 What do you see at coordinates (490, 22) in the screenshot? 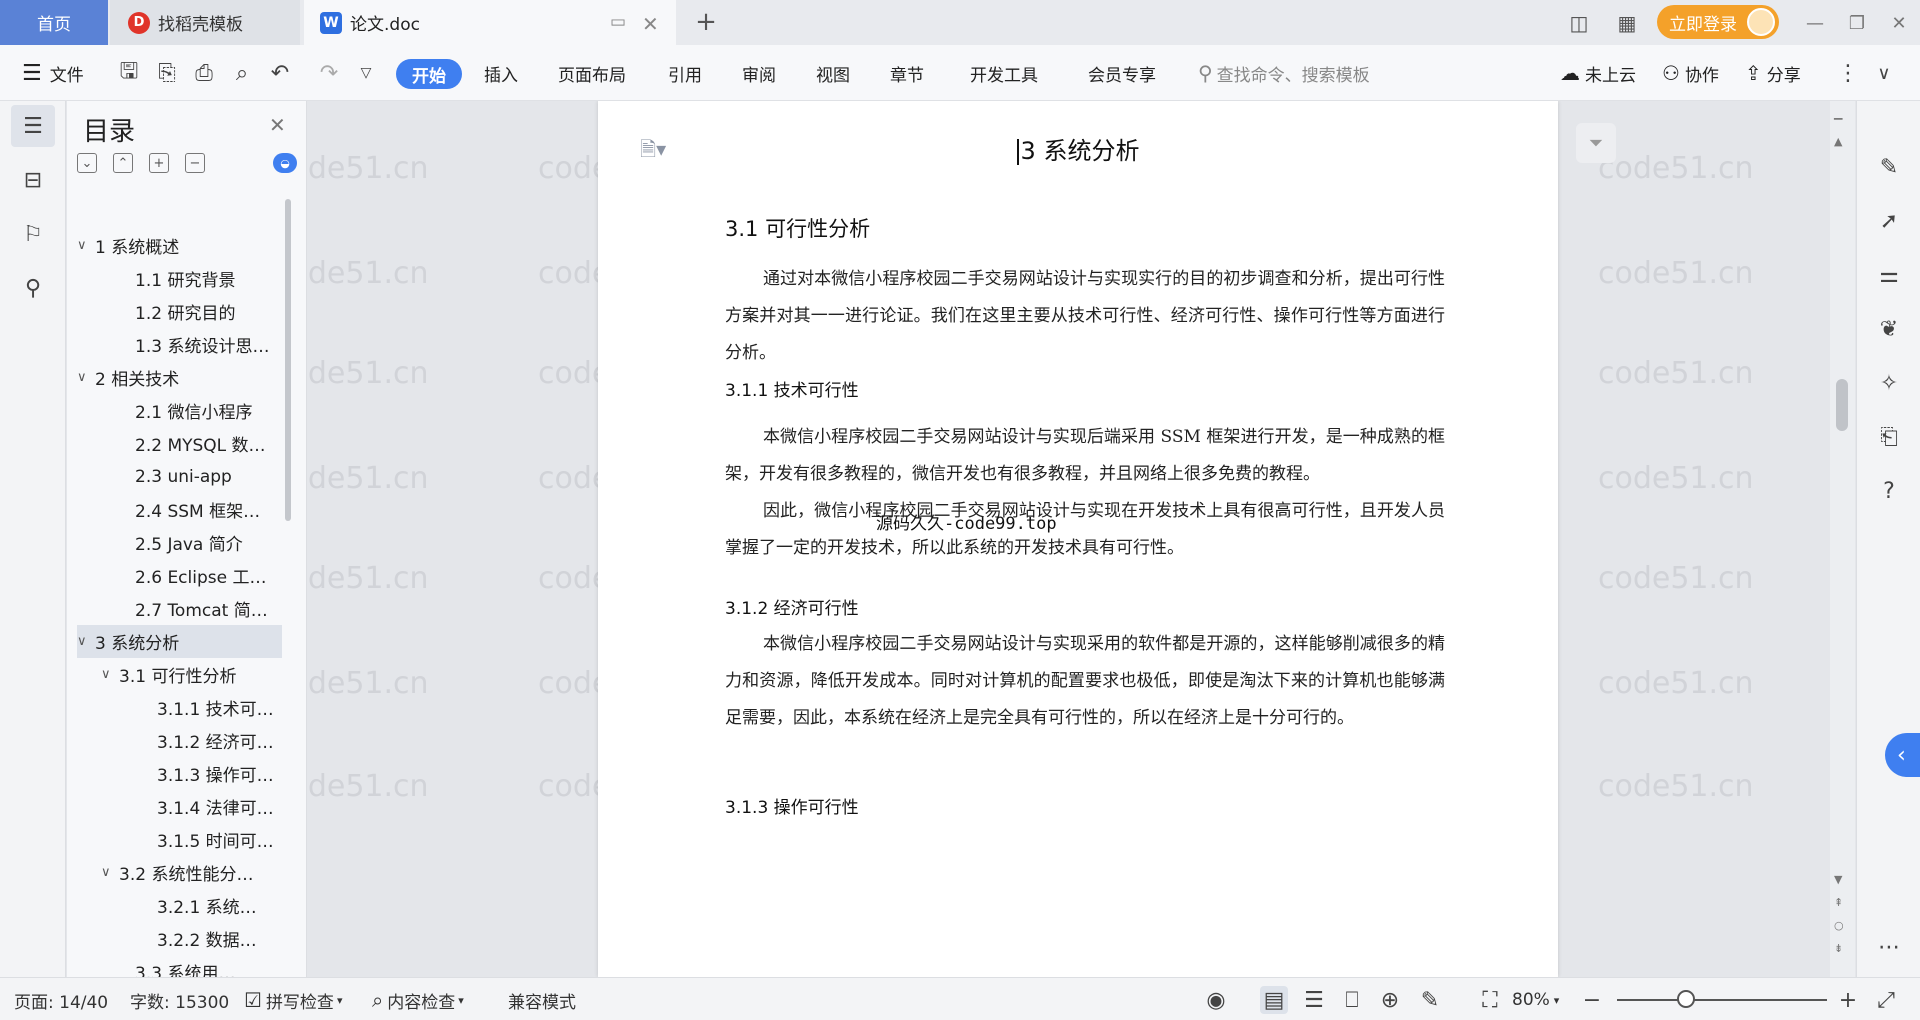
I see `tab-document: W 论文.doc ▭ ✕` at bounding box center [490, 22].